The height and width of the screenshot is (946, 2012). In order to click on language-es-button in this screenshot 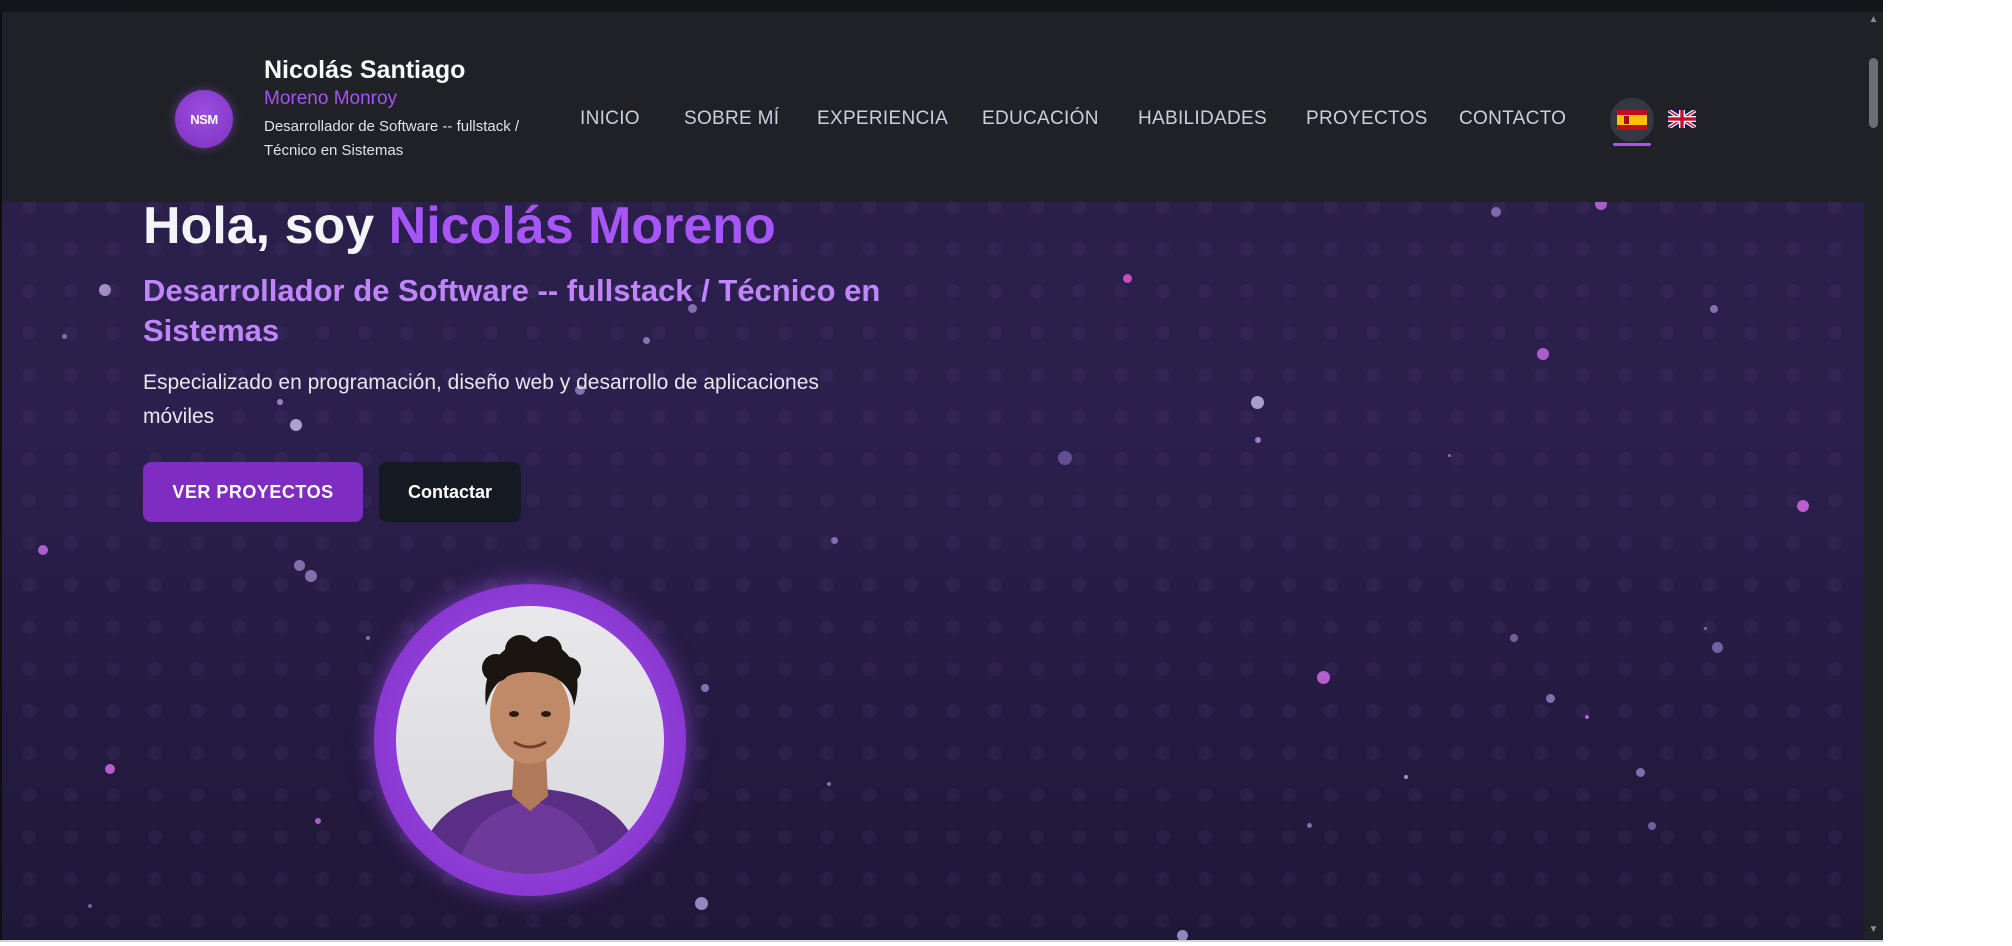, I will do `click(1632, 120)`.